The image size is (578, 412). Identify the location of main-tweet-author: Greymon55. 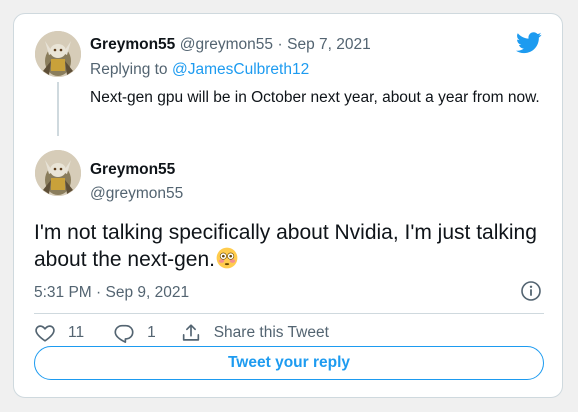
(132, 170).